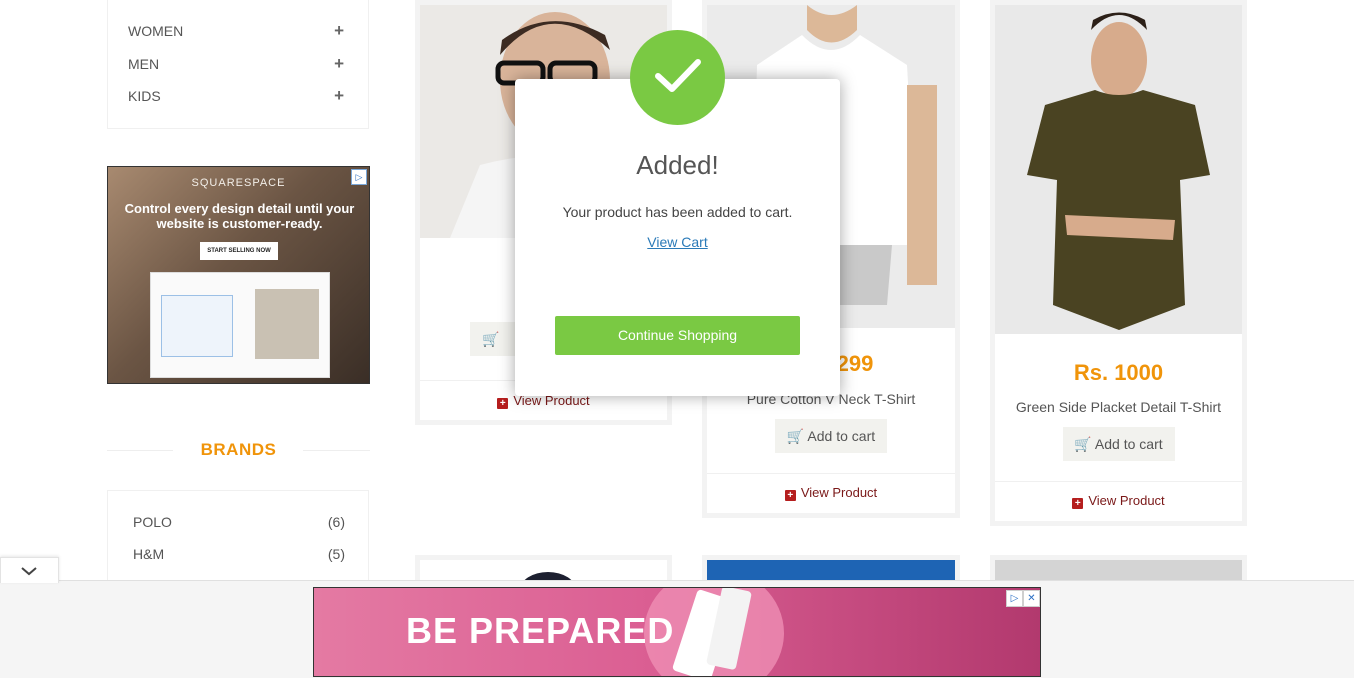 This screenshot has width=1354, height=678. What do you see at coordinates (677, 632) in the screenshot?
I see `bottom-banner-ad: BE PREPARED ▷ ✕` at bounding box center [677, 632].